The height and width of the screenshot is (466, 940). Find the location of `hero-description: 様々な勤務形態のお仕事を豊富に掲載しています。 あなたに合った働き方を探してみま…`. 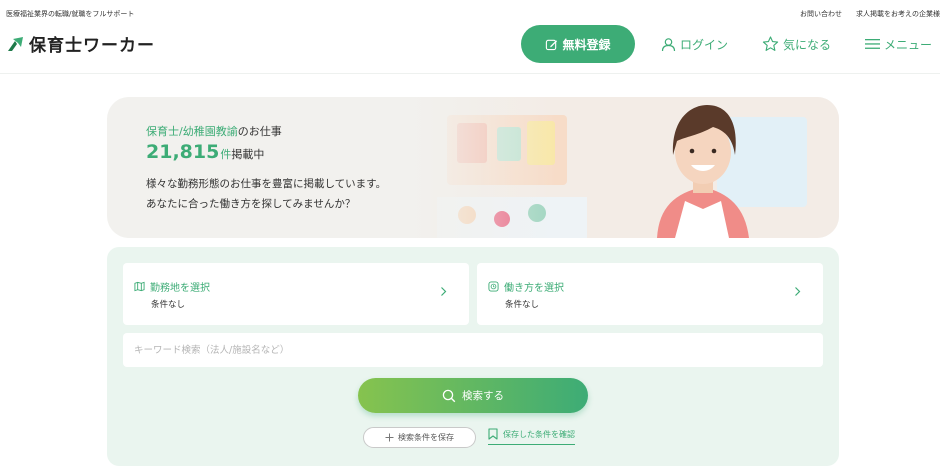

hero-description: 様々な勤務形態のお仕事を豊富に掲載しています。 あなたに合った働き方を探してみま… is located at coordinates (266, 194).